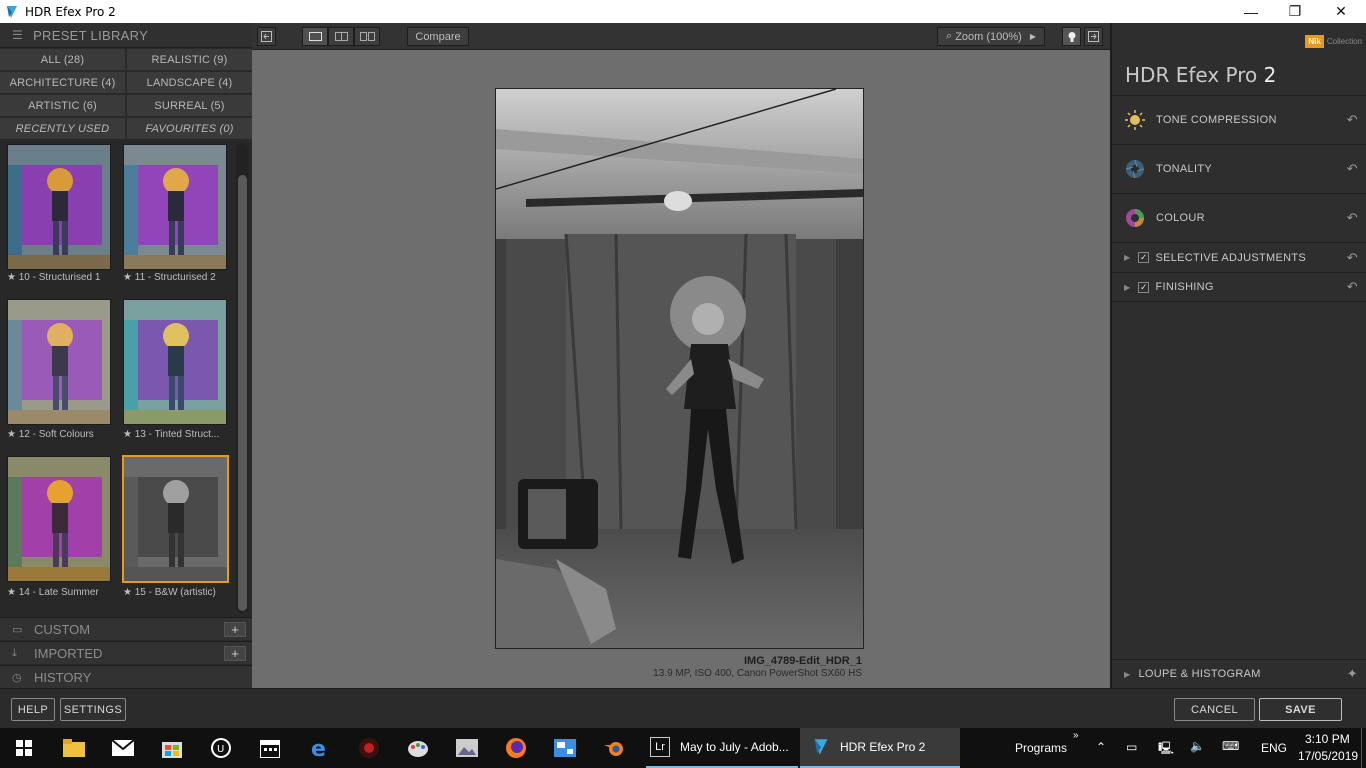 The image size is (1366, 768). What do you see at coordinates (235, 653) in the screenshot?
I see `add-imported-button: +` at bounding box center [235, 653].